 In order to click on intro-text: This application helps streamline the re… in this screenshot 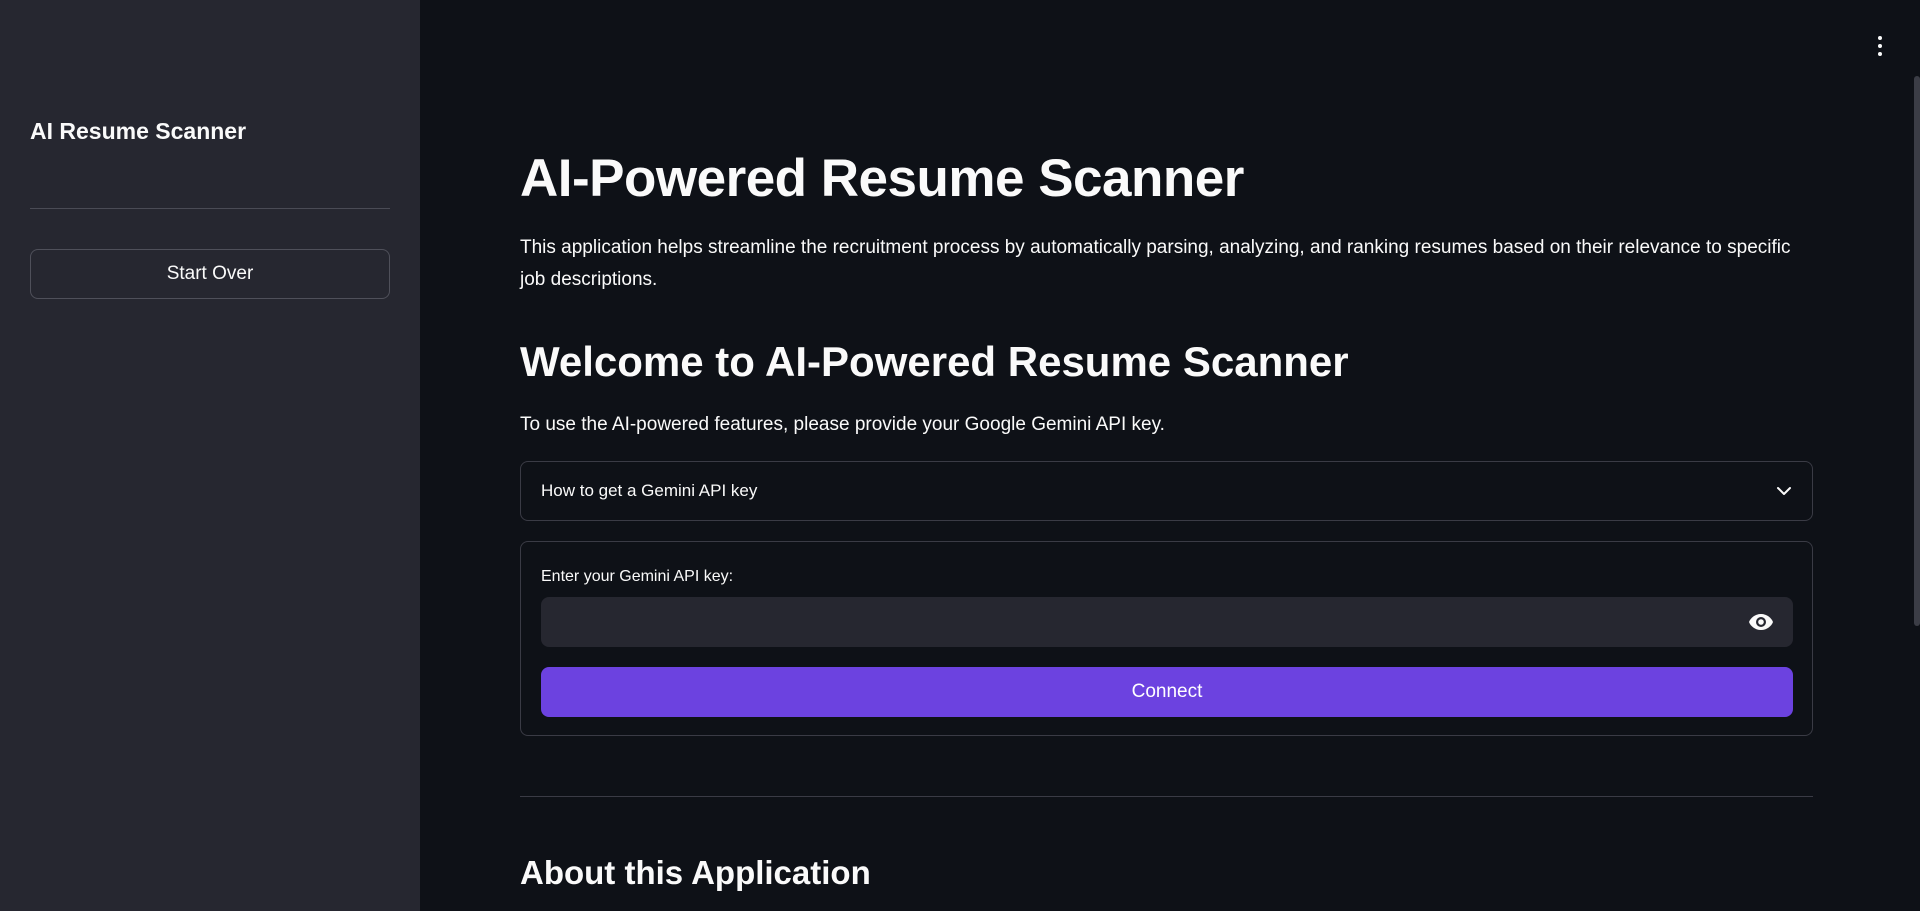, I will do `click(1155, 263)`.